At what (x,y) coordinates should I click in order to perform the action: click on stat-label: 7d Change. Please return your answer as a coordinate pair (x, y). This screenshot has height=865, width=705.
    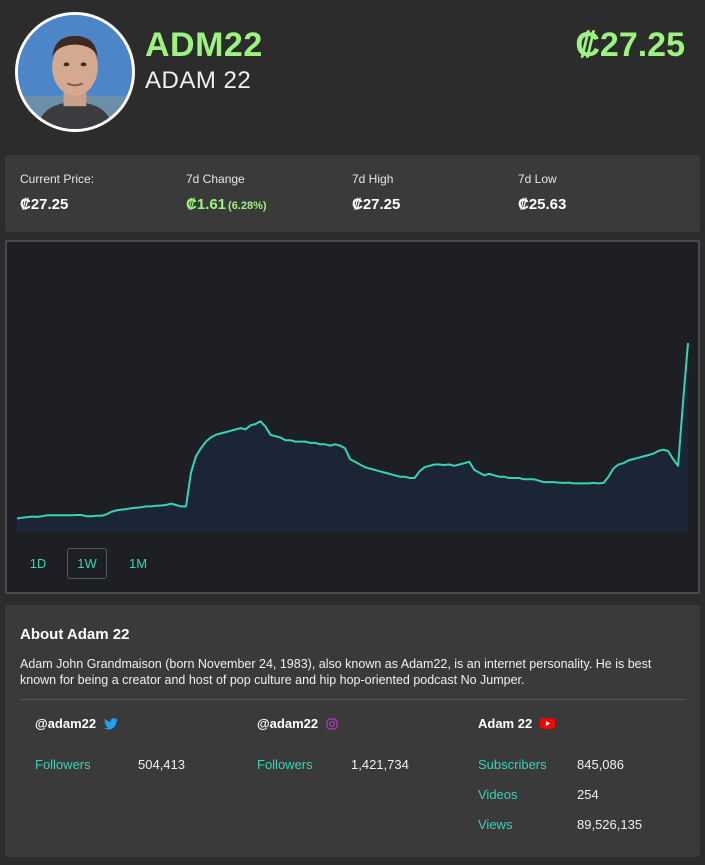
    Looking at the image, I should click on (215, 179).